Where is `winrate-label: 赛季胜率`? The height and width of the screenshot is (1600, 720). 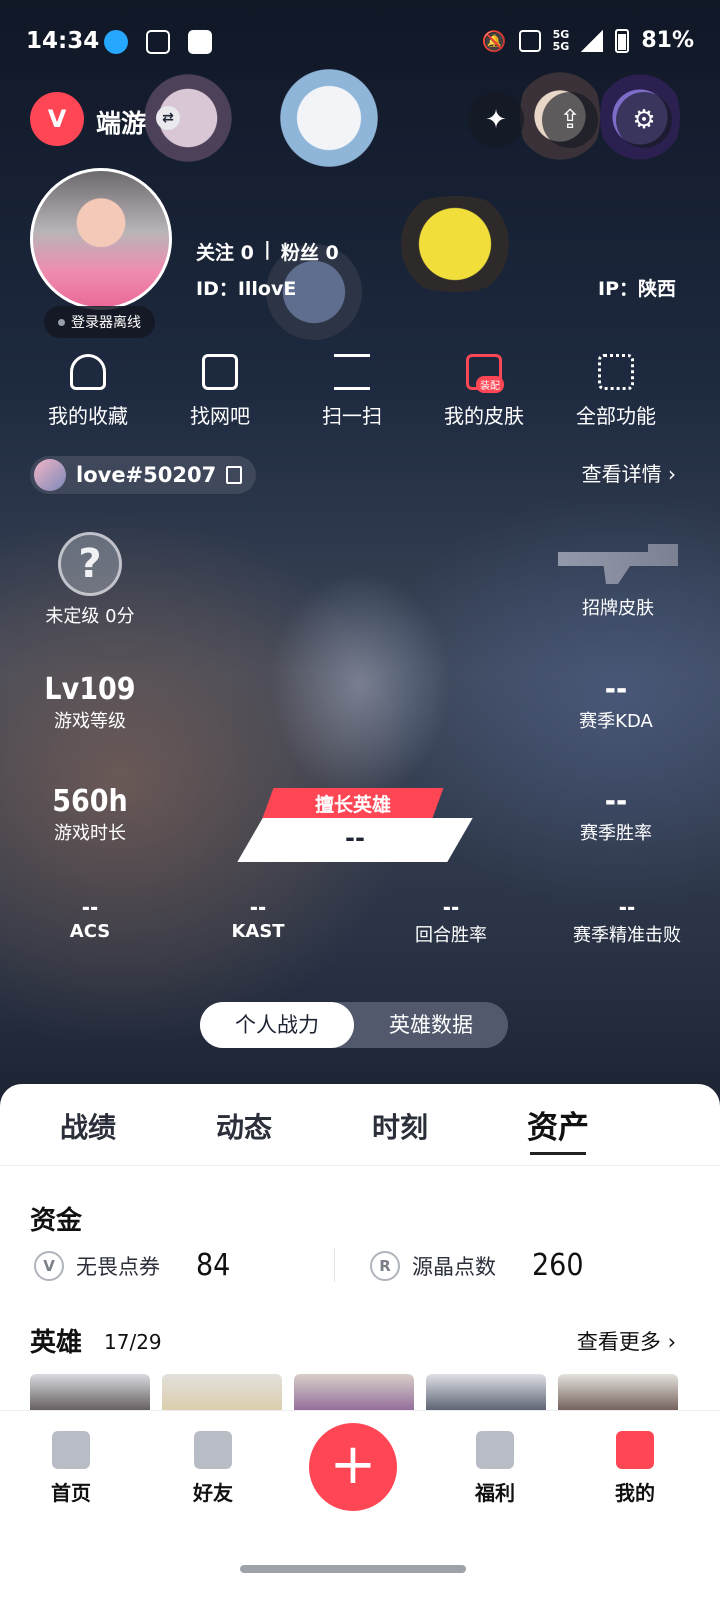
winrate-label: 赛季胜率 is located at coordinates (616, 833).